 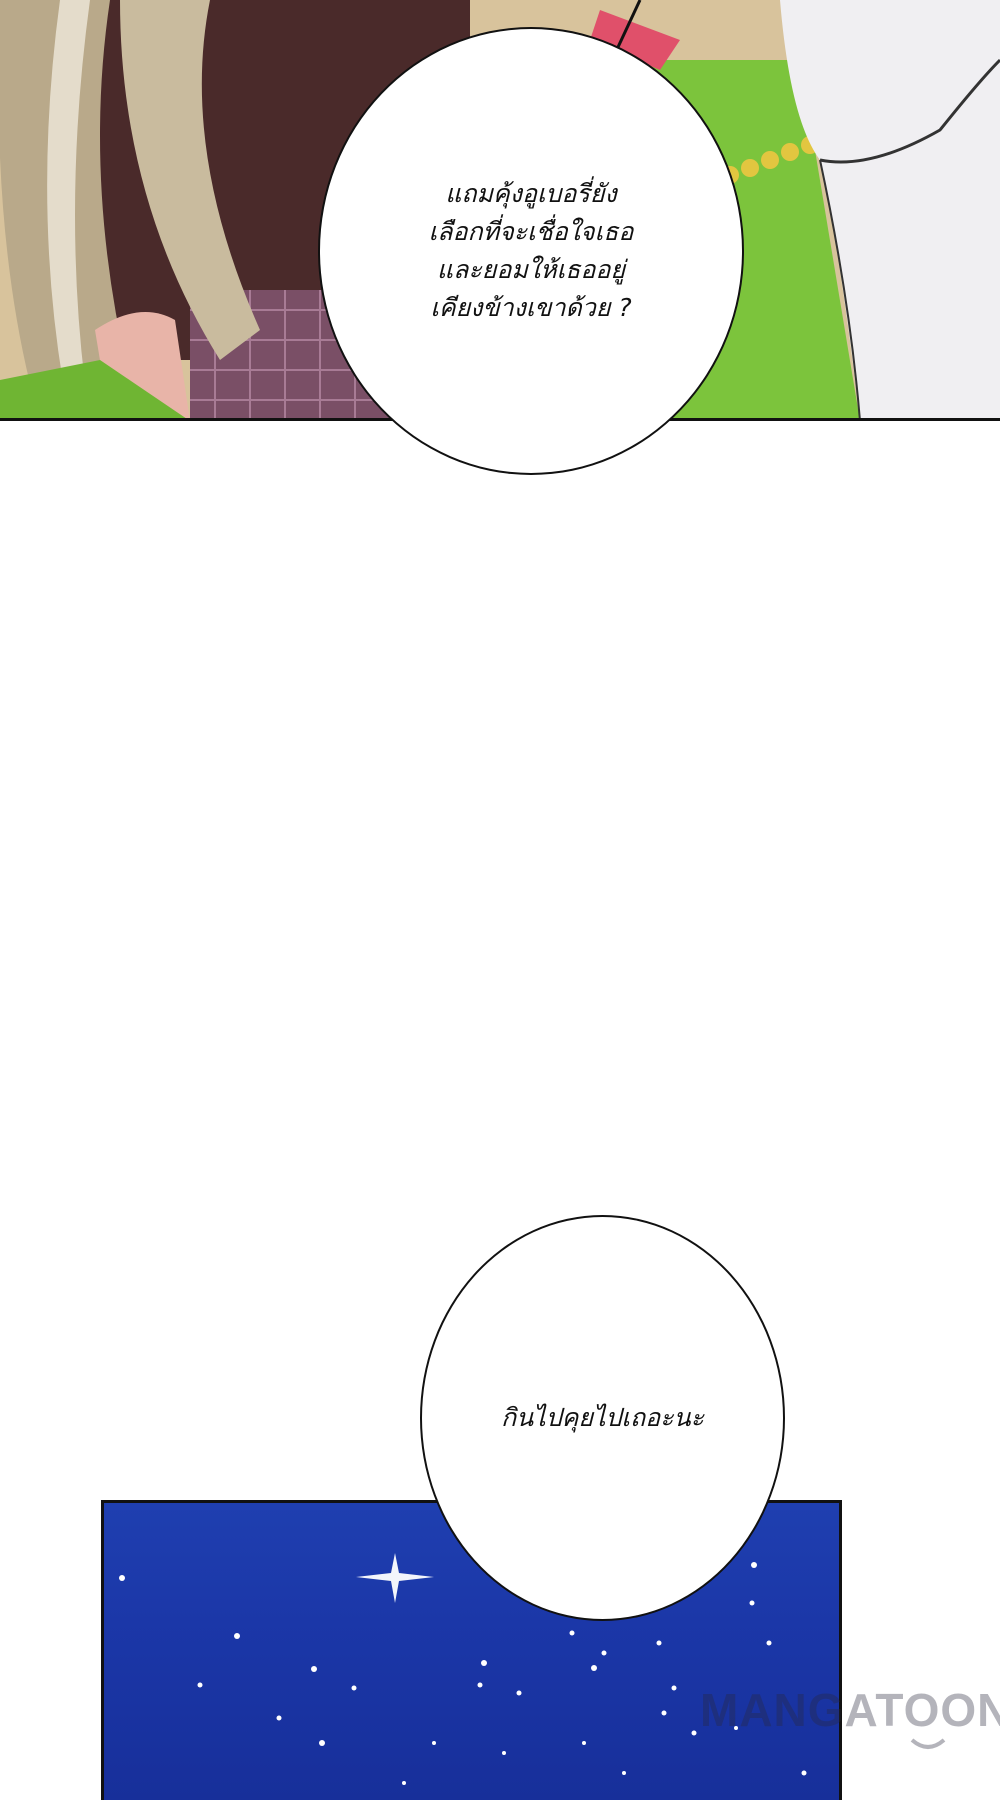 What do you see at coordinates (928, 1743) in the screenshot?
I see `smile-icon` at bounding box center [928, 1743].